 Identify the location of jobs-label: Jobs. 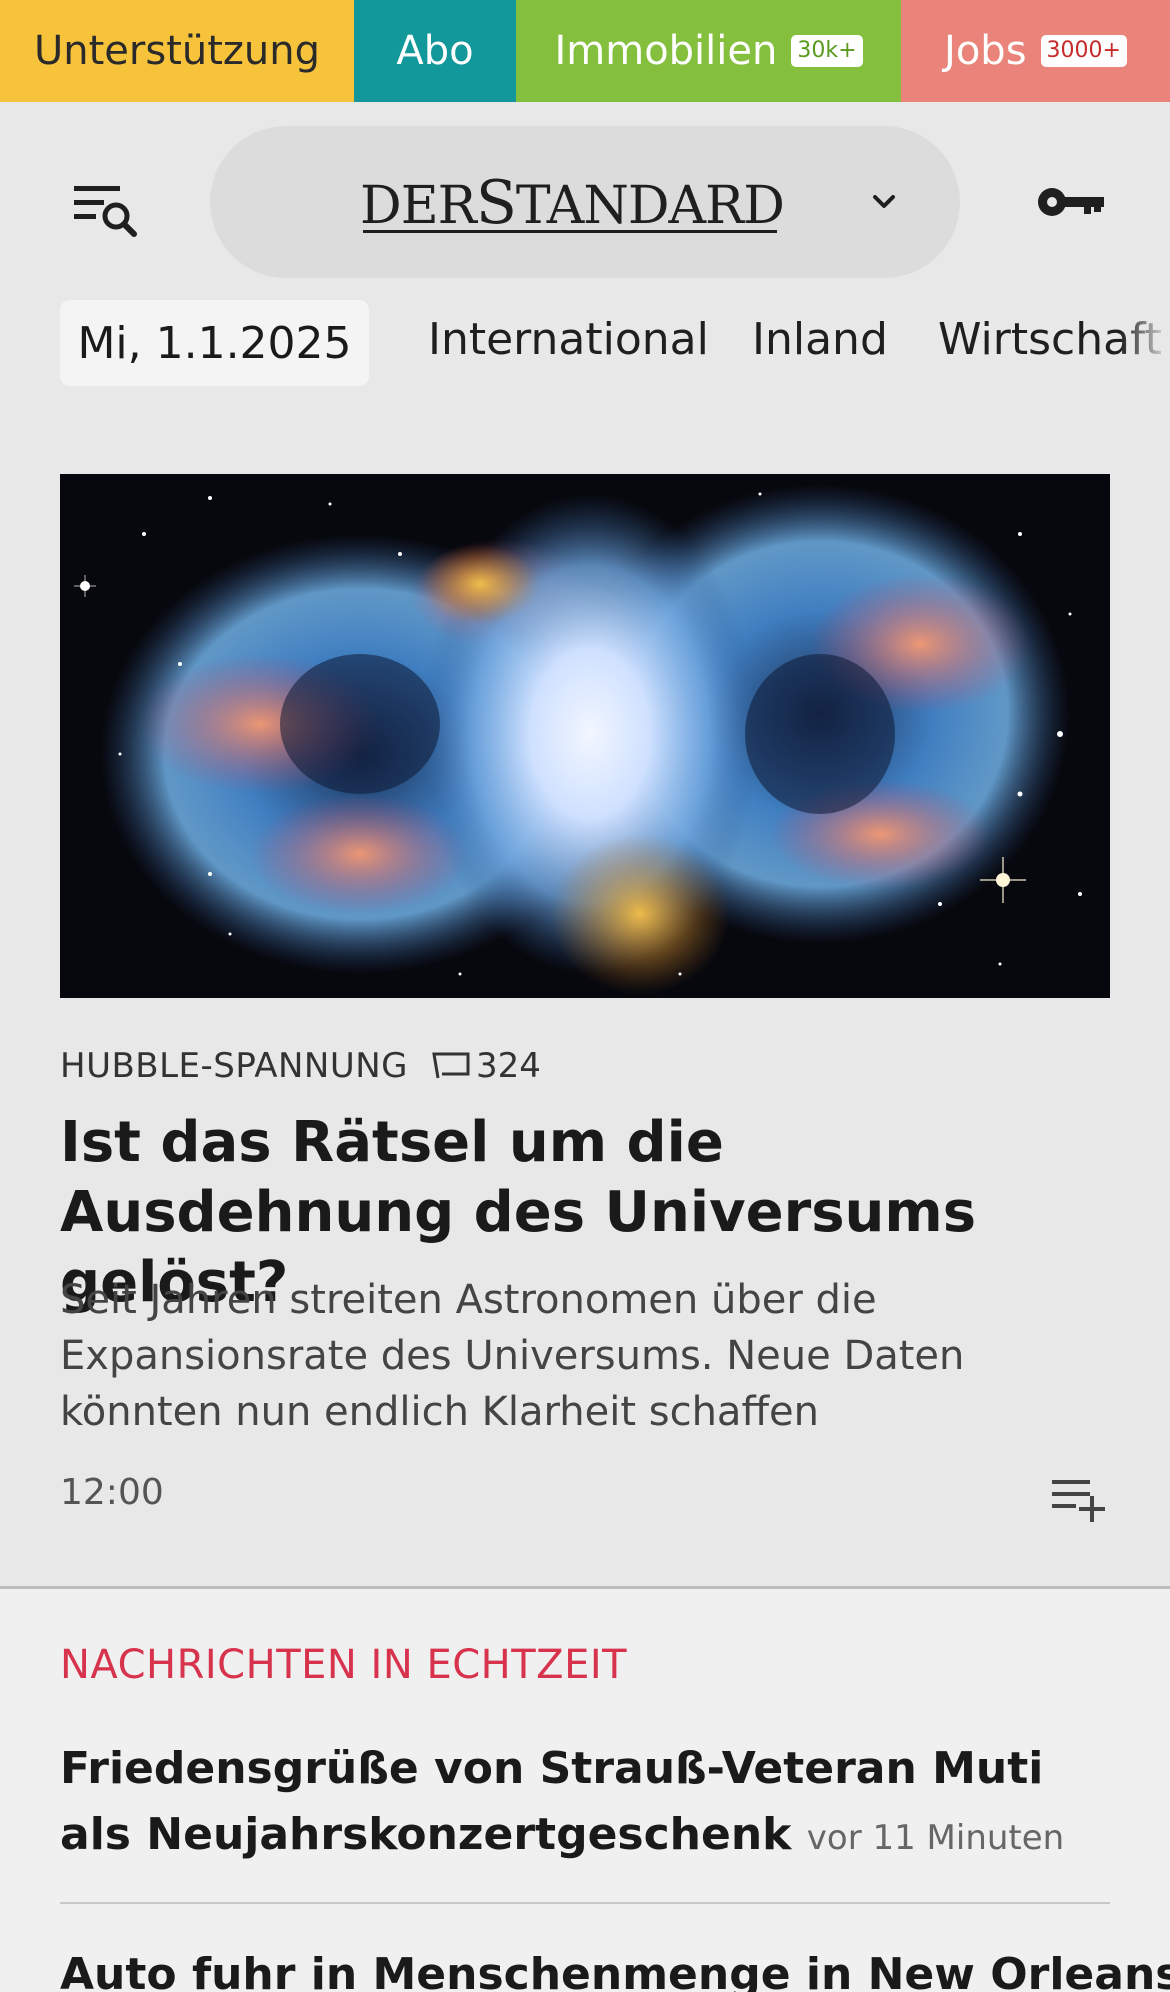
(985, 51).